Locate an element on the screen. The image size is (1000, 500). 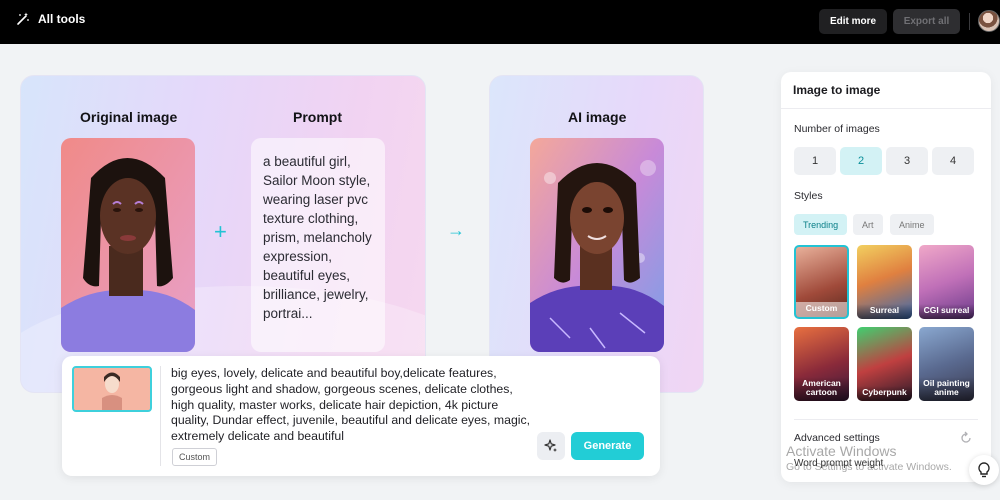
export-all-button: Export all is located at coordinates (926, 21).